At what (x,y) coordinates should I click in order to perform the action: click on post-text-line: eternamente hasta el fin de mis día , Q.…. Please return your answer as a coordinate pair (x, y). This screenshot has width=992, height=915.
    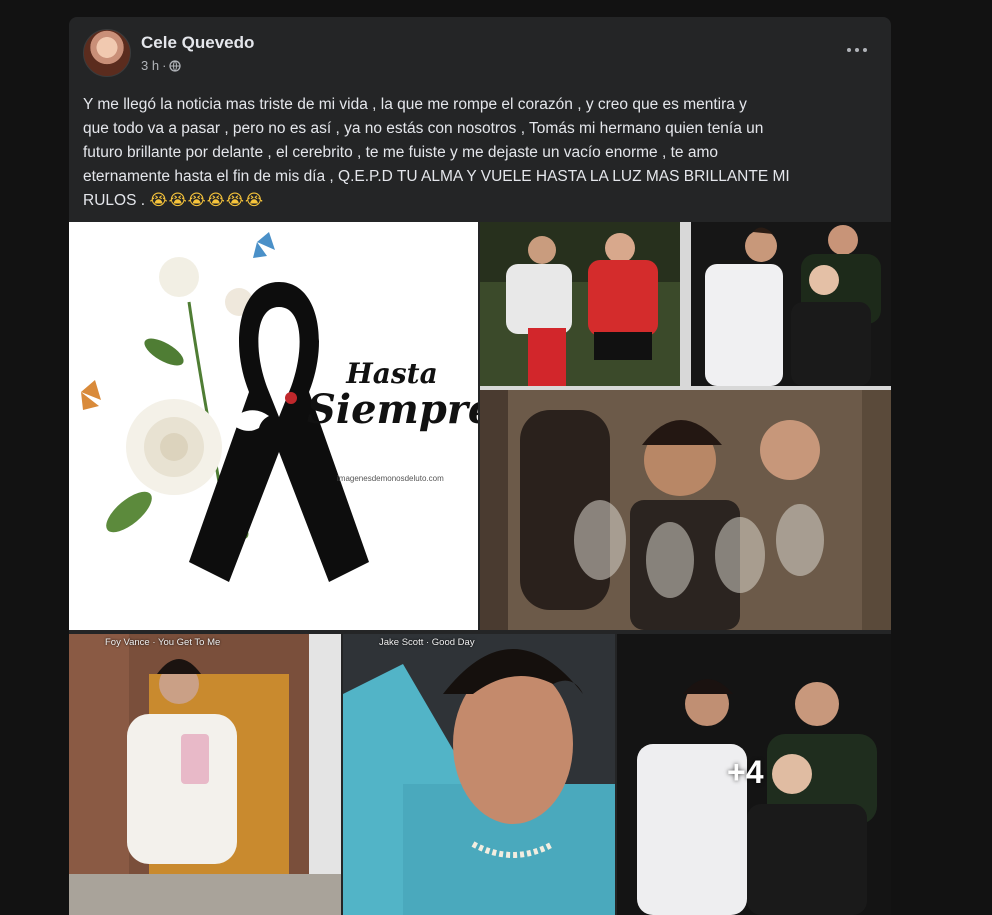
    Looking at the image, I should click on (436, 176).